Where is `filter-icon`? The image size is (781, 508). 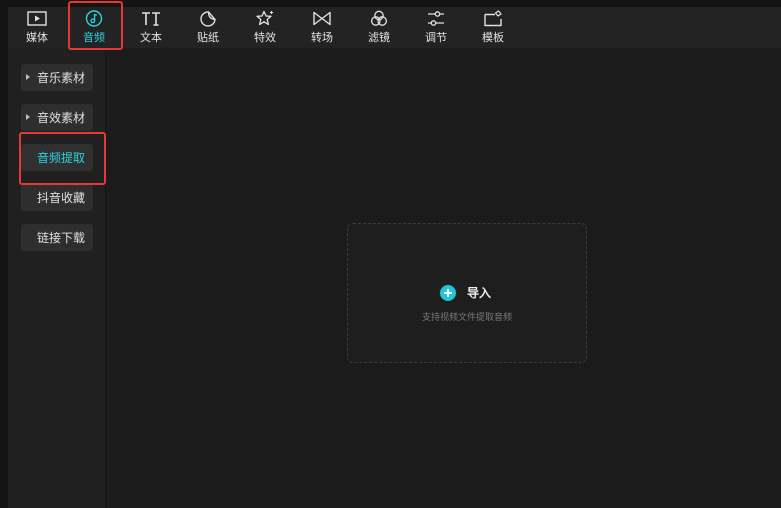
filter-icon is located at coordinates (379, 18).